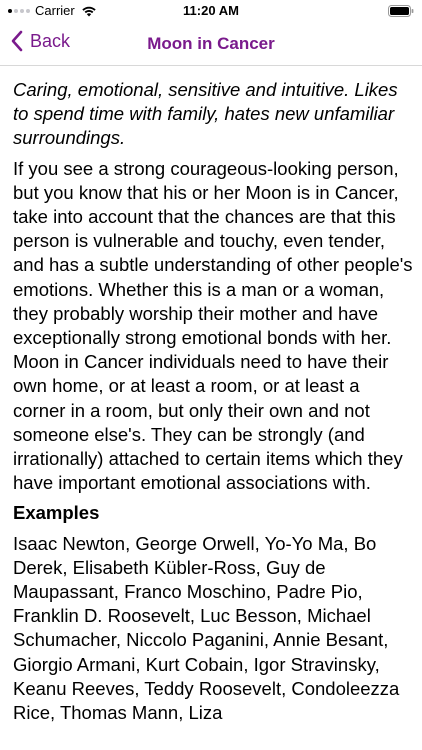 The height and width of the screenshot is (750, 422). What do you see at coordinates (401, 11) in the screenshot?
I see `battery-icon` at bounding box center [401, 11].